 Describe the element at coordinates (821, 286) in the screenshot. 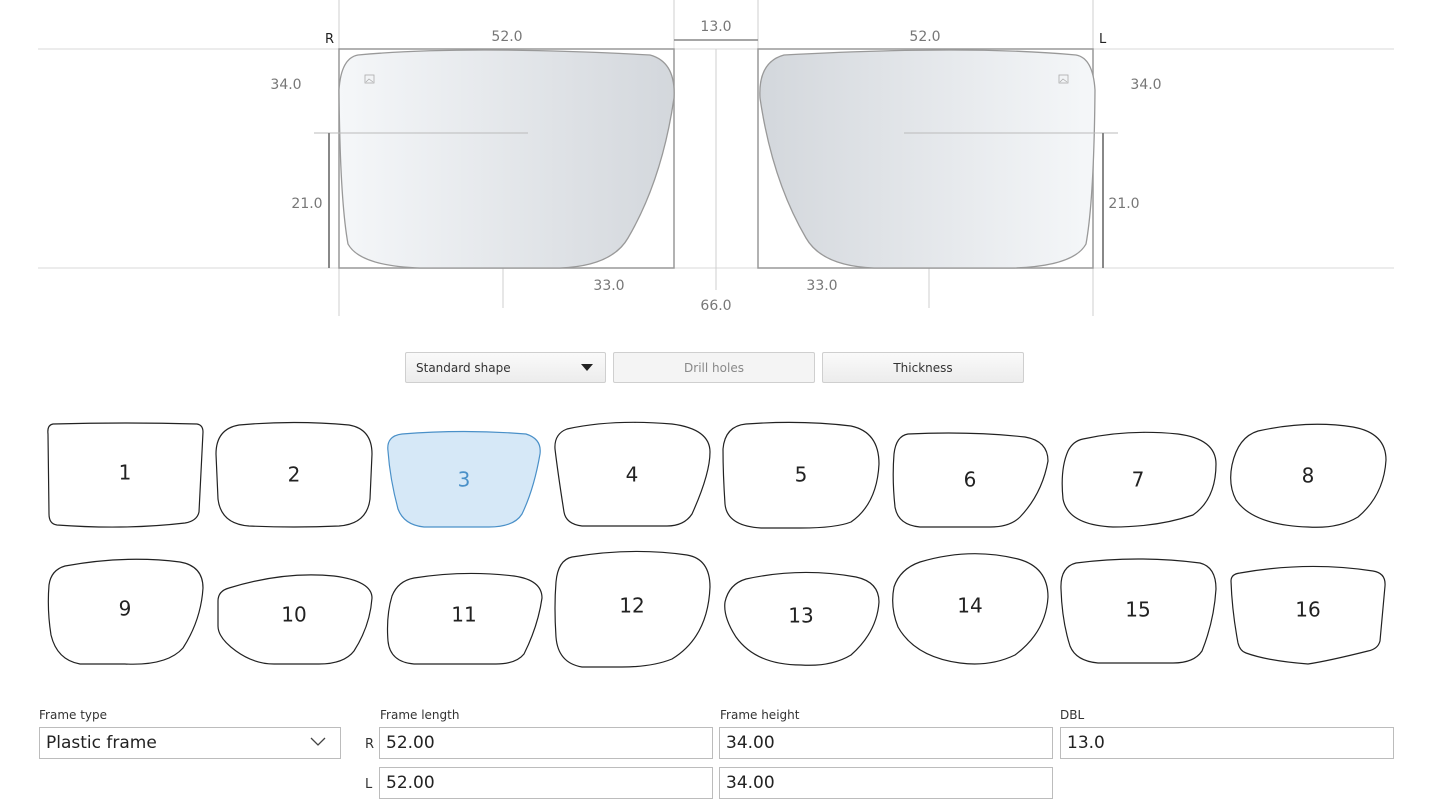

I see `pd-left: 33.0` at that location.